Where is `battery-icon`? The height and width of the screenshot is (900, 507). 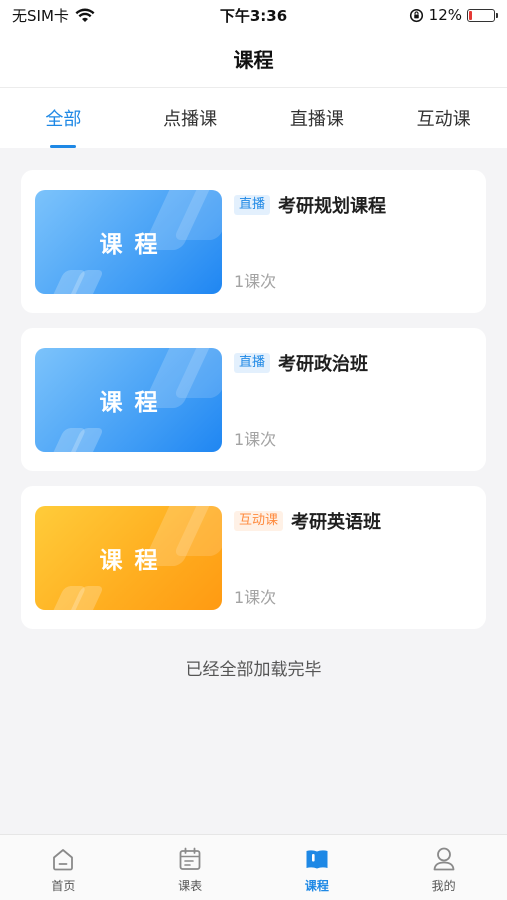
battery-icon is located at coordinates (482, 15).